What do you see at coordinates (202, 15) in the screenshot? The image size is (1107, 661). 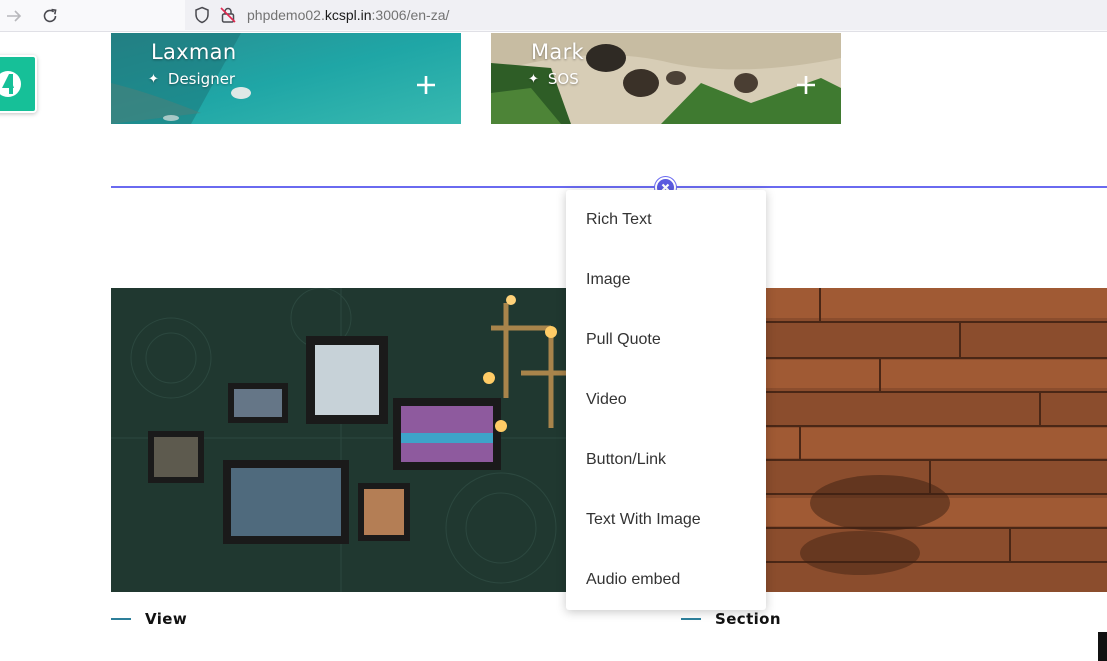 I see `shield-icon` at bounding box center [202, 15].